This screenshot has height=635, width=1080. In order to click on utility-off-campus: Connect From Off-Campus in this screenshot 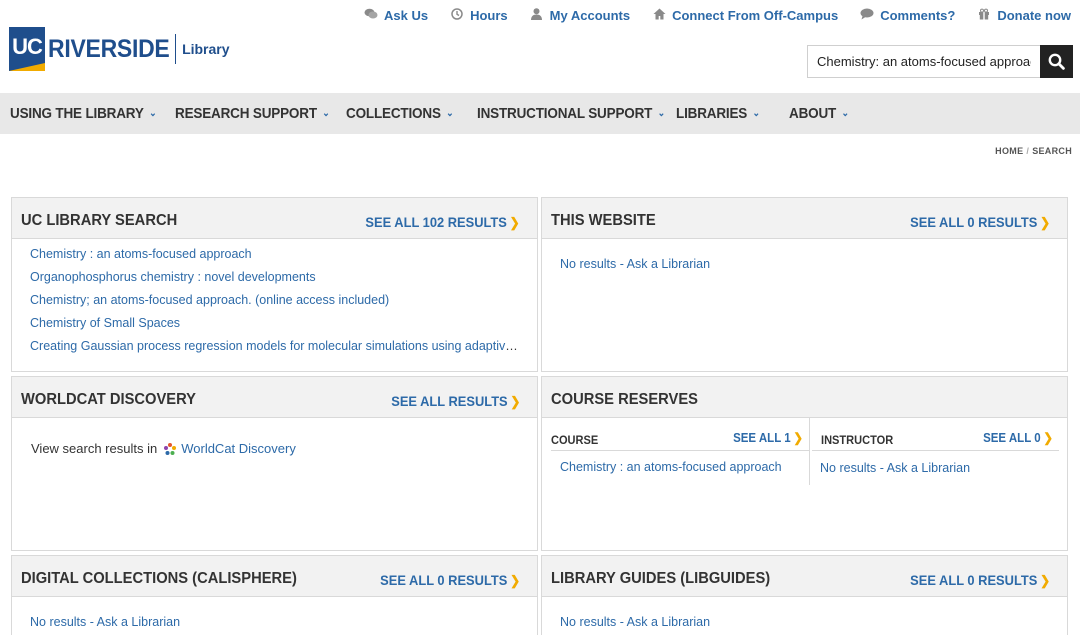, I will do `click(745, 15)`.